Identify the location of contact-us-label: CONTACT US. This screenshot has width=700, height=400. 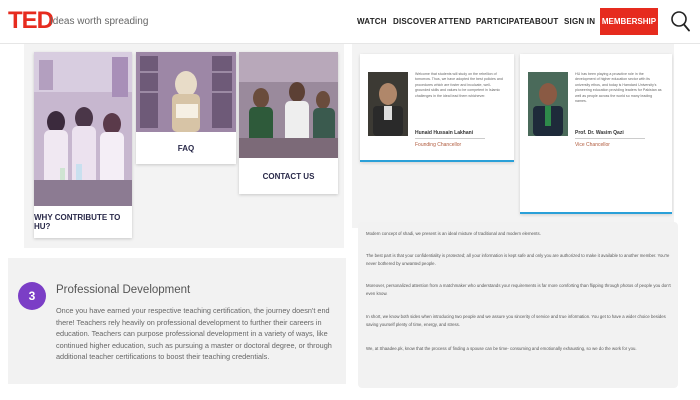
(288, 176).